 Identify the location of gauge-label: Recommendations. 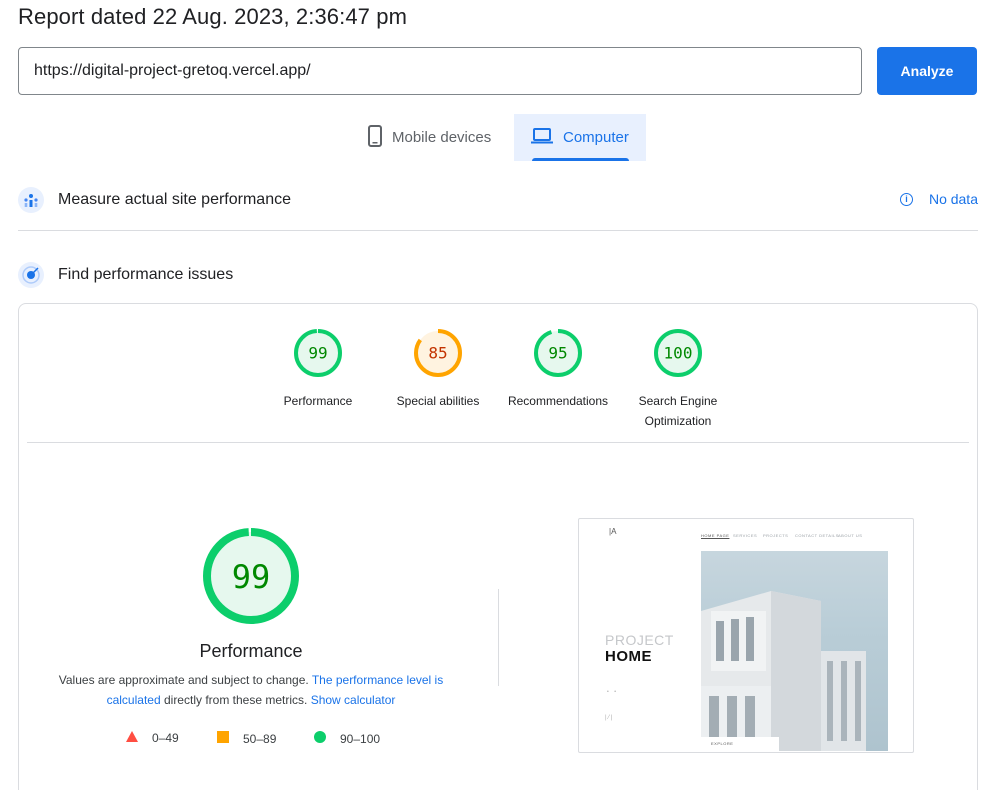
(558, 401).